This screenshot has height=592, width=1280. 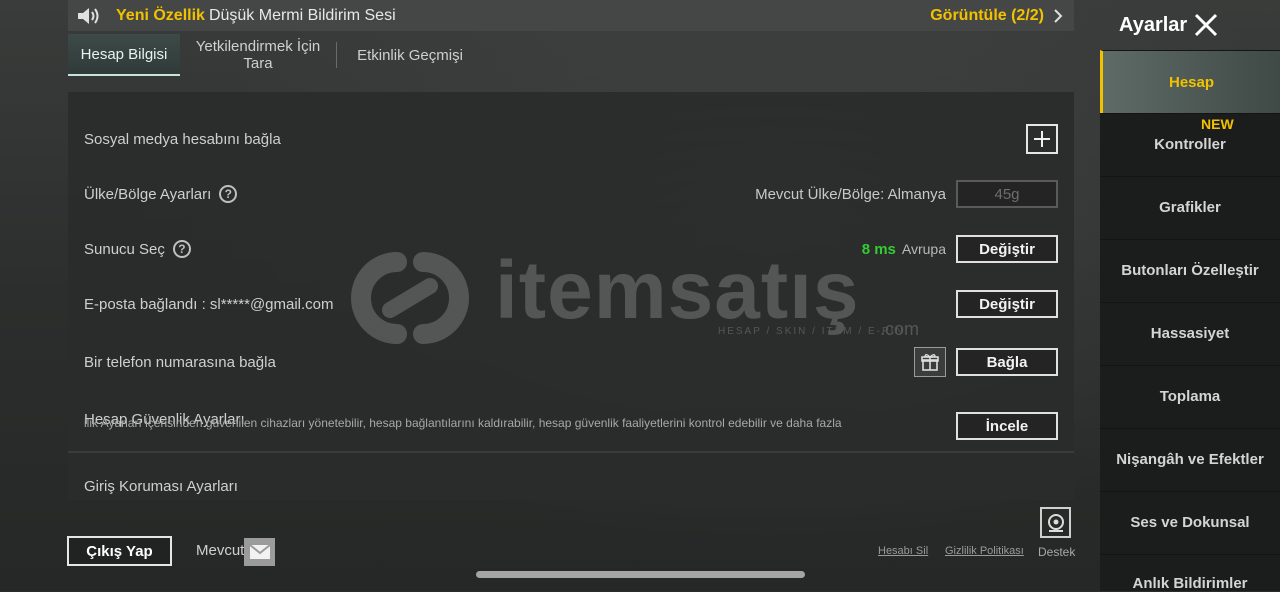 I want to click on watermark-text: itemsatış, so click(x=677, y=290).